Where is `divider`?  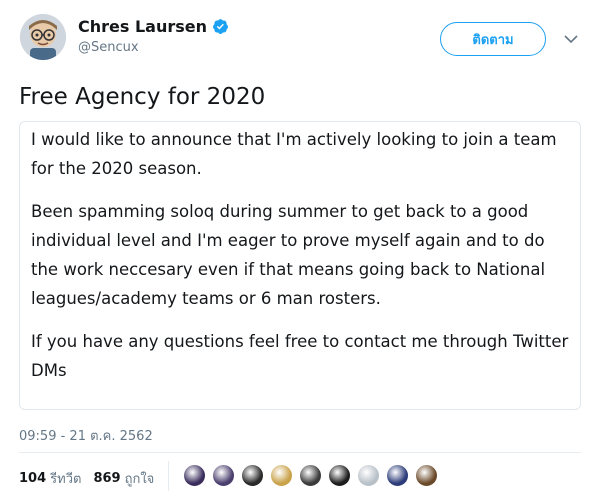
divider is located at coordinates (300, 452).